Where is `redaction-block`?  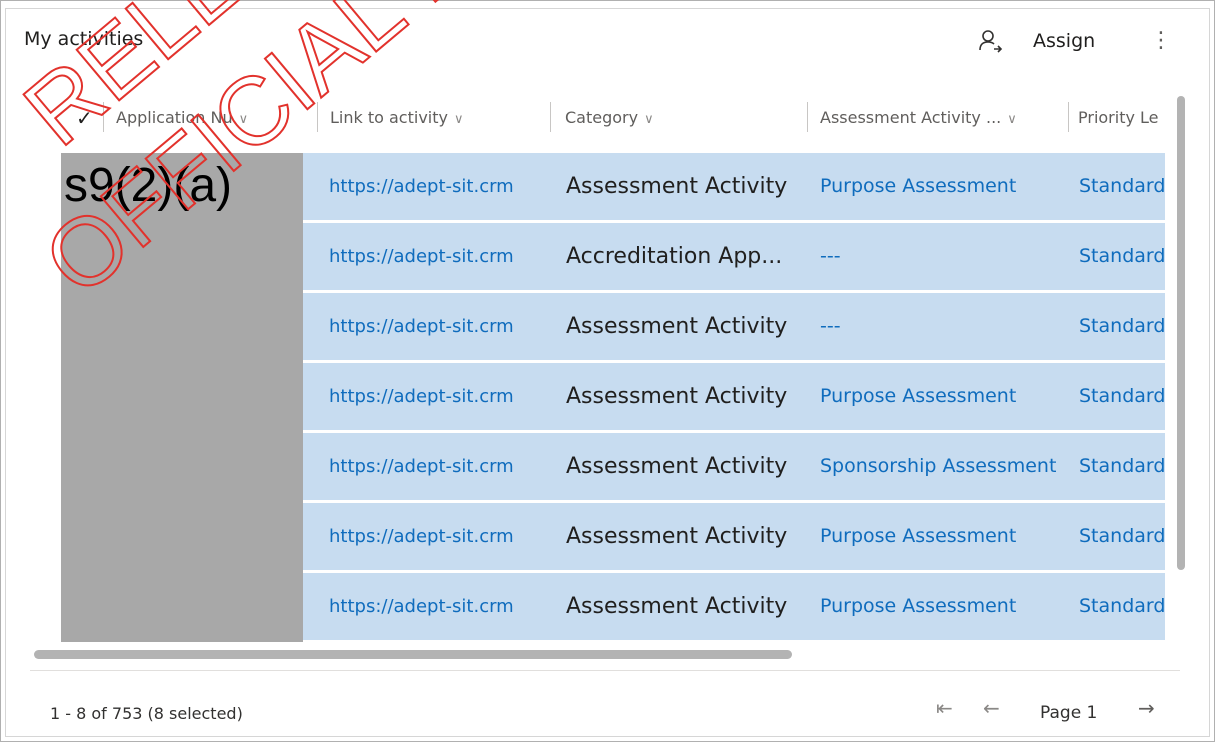
redaction-block is located at coordinates (182, 397).